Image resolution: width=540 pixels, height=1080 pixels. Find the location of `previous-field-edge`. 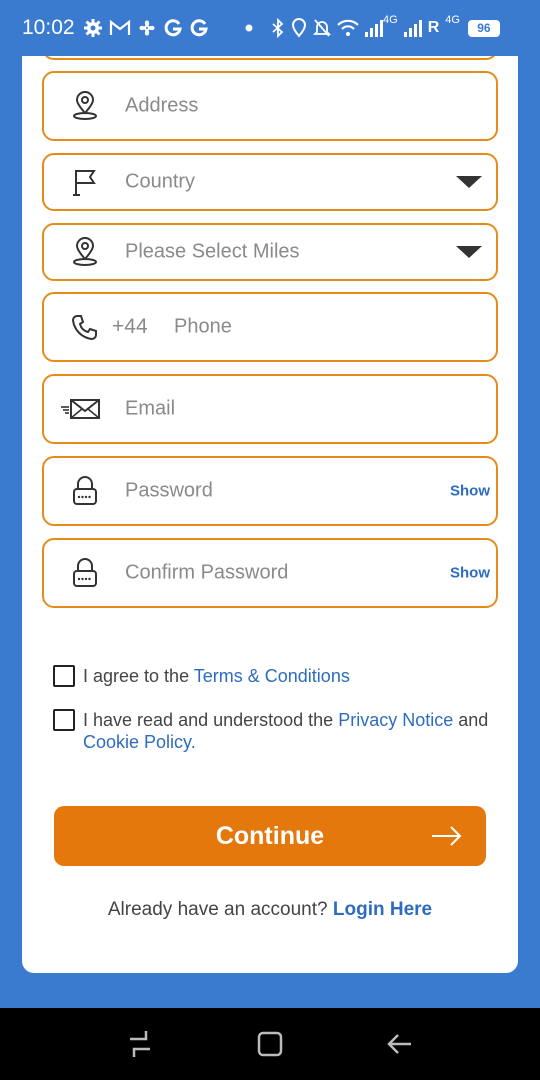

previous-field-edge is located at coordinates (270, 58).